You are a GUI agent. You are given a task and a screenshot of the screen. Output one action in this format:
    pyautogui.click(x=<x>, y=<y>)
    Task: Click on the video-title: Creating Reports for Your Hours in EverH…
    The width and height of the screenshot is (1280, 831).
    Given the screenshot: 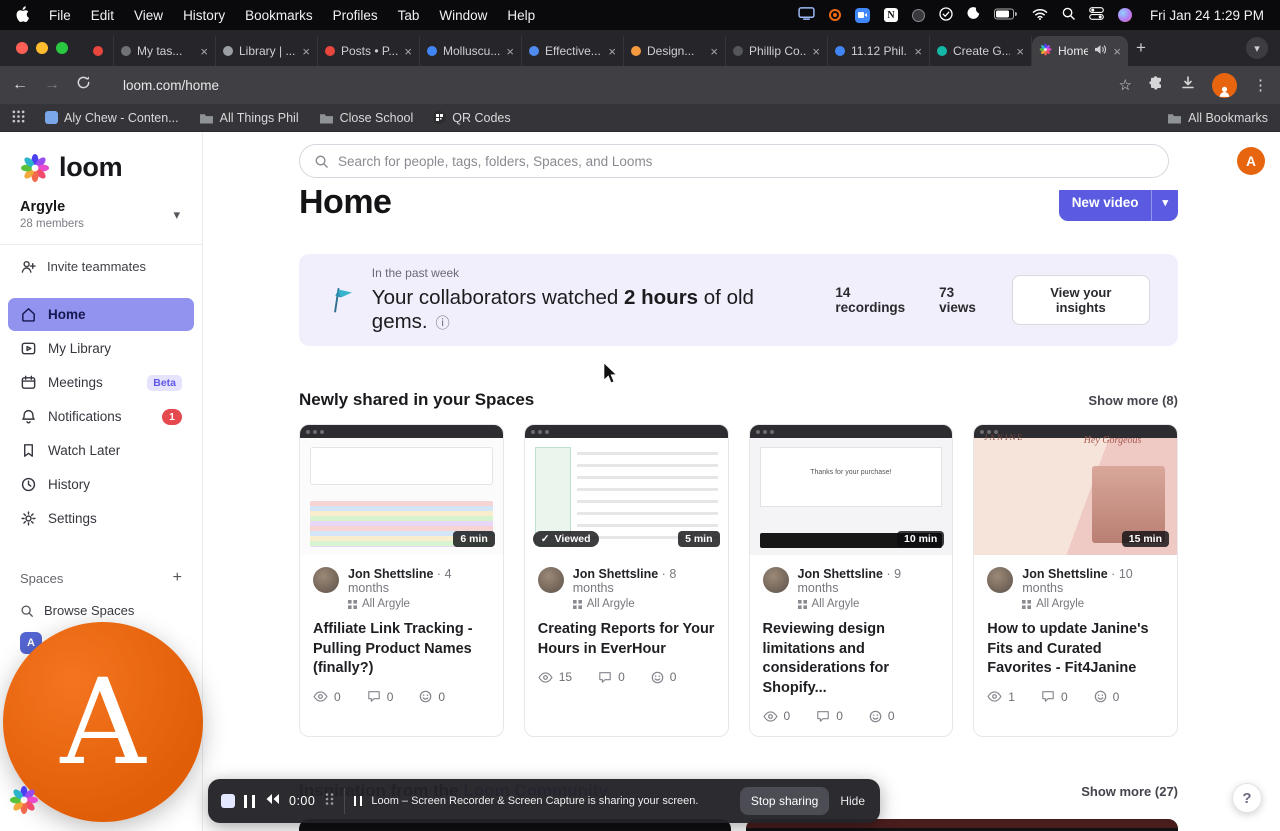 What is the action you would take?
    pyautogui.click(x=626, y=639)
    